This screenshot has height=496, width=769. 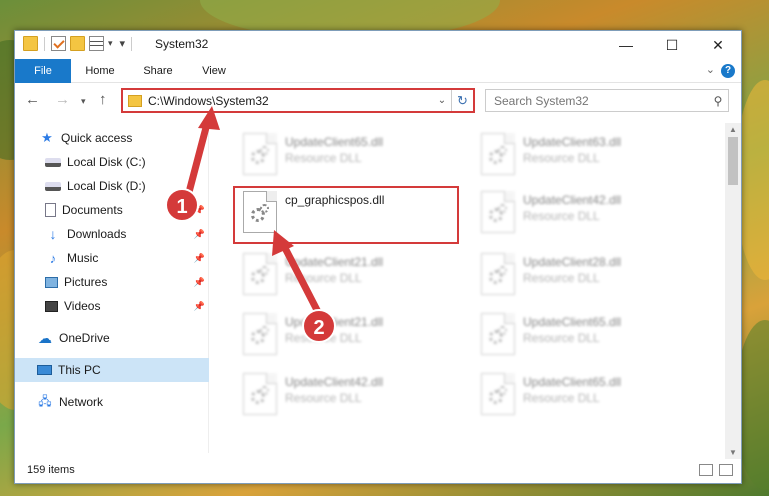 I want to click on arrow-one-head, so click(x=209, y=118).